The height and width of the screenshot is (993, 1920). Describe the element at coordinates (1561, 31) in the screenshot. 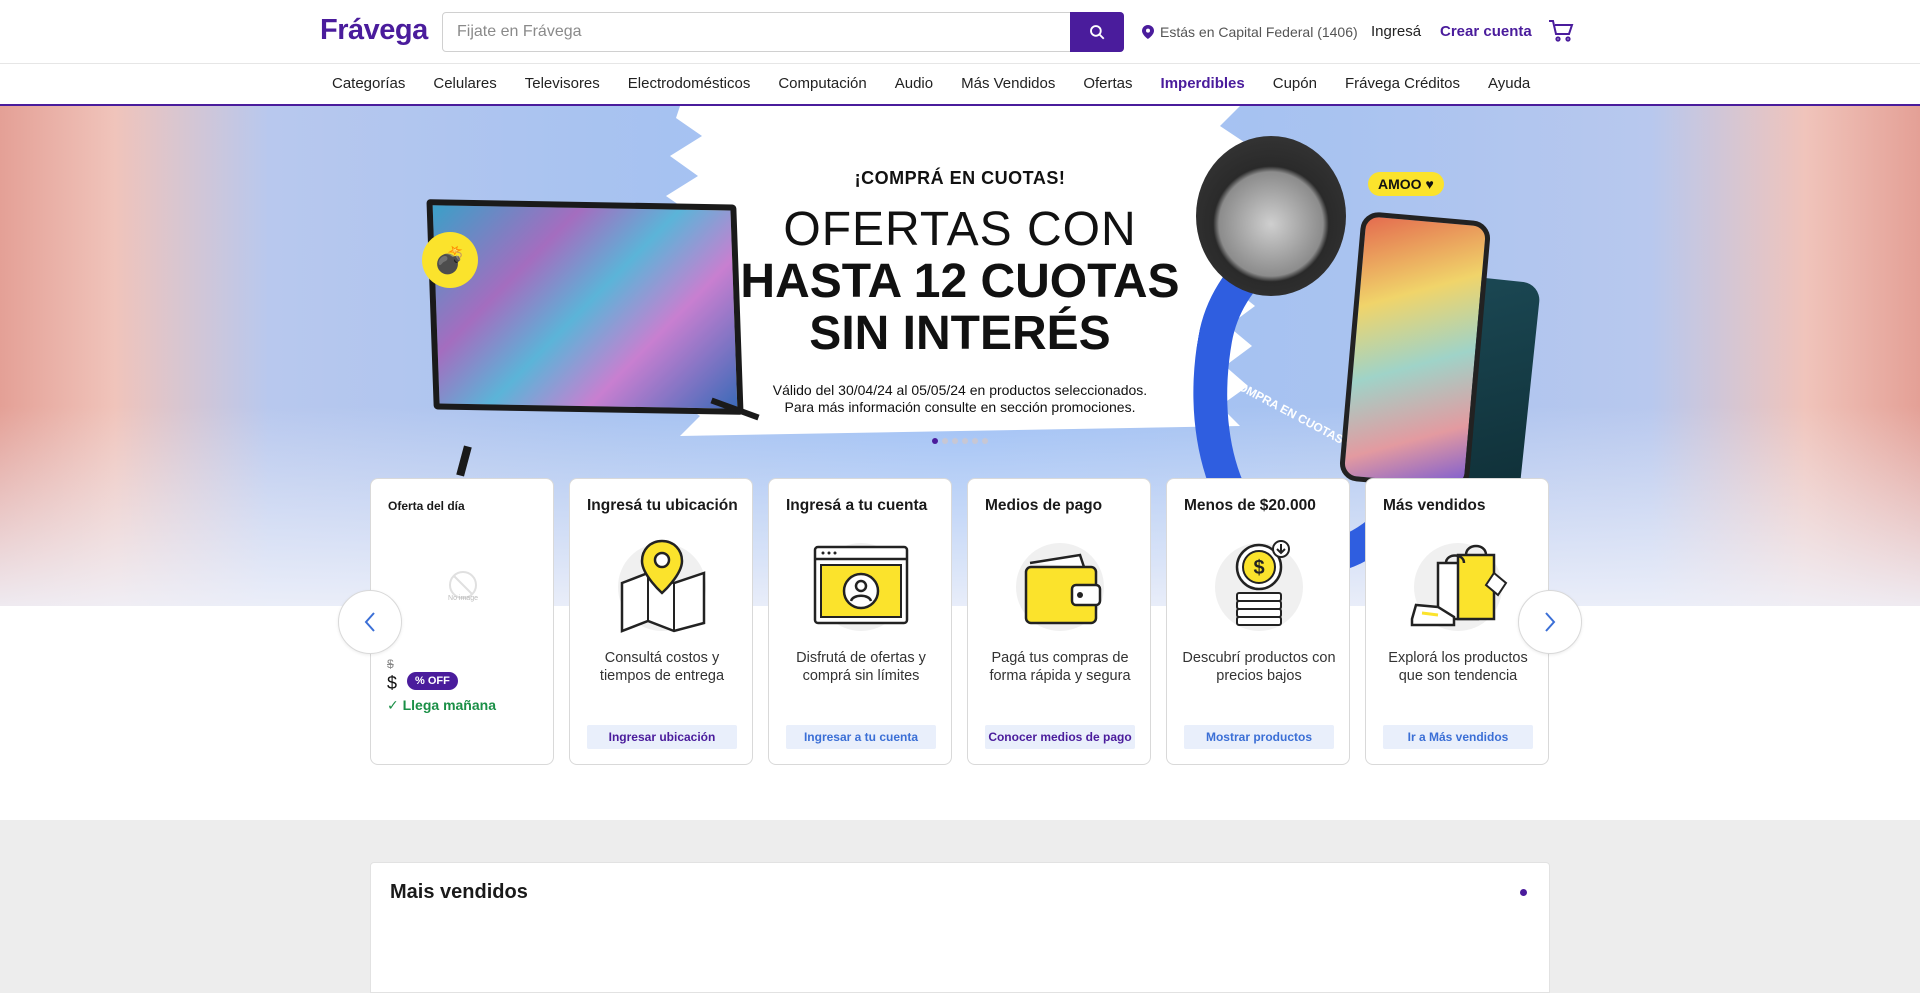

I see `cart-icon` at that location.